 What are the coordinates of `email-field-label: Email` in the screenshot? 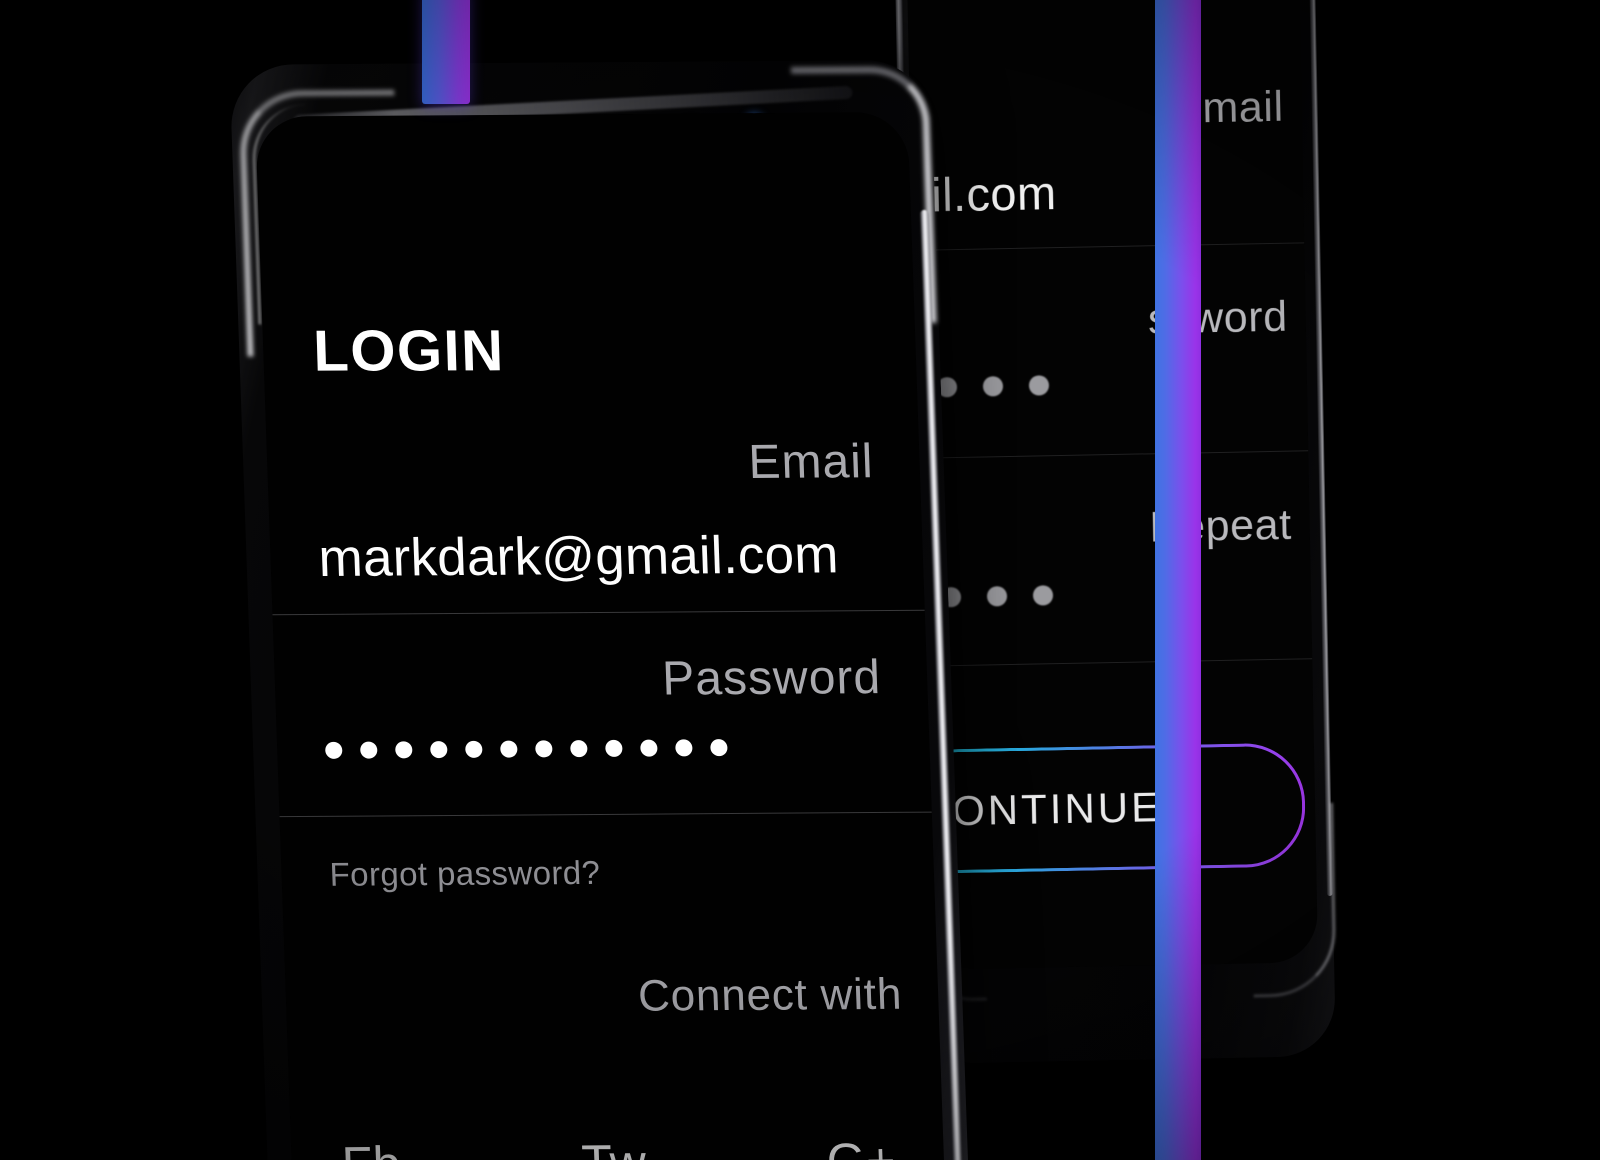 It's located at (811, 462).